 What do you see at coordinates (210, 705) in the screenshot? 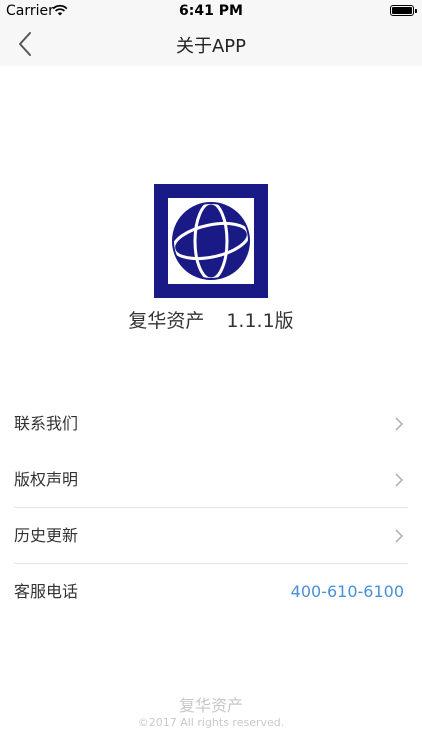
I see `footer-brand: 复华资产` at bounding box center [210, 705].